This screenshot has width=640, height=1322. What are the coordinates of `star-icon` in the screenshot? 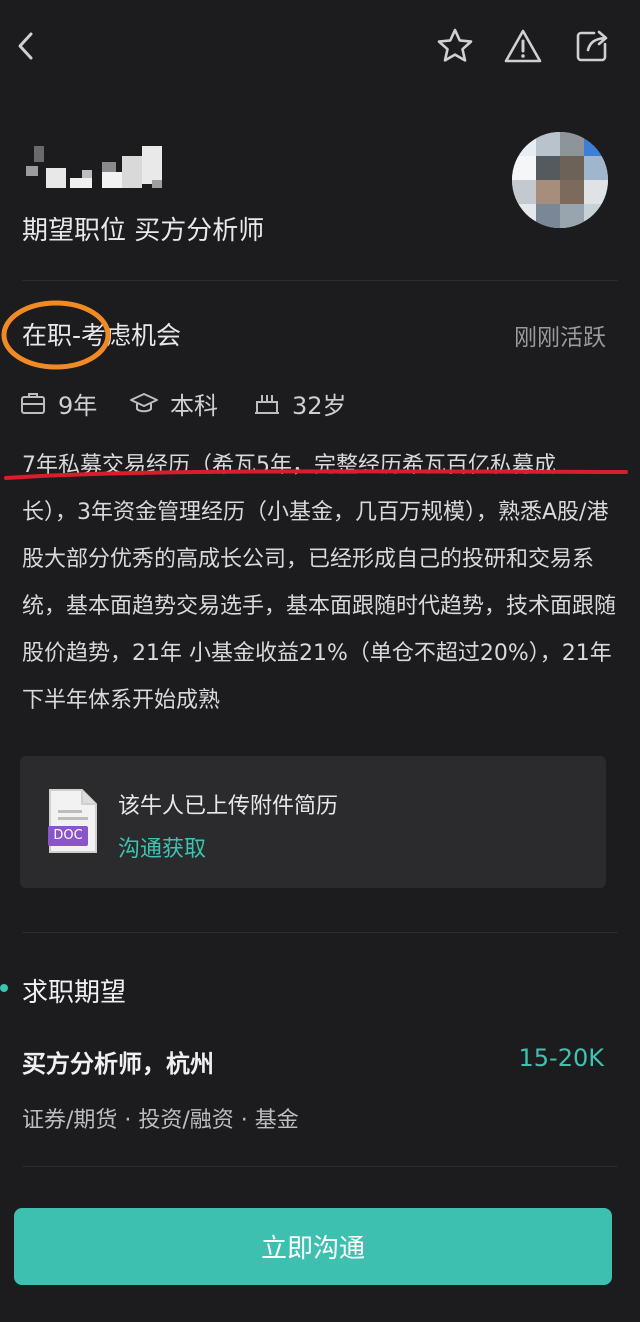 It's located at (455, 45).